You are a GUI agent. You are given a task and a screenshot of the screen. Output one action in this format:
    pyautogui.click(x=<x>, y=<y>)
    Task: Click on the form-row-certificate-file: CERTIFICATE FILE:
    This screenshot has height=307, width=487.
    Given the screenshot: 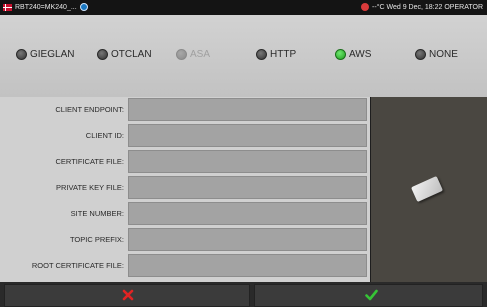 What is the action you would take?
    pyautogui.click(x=185, y=161)
    